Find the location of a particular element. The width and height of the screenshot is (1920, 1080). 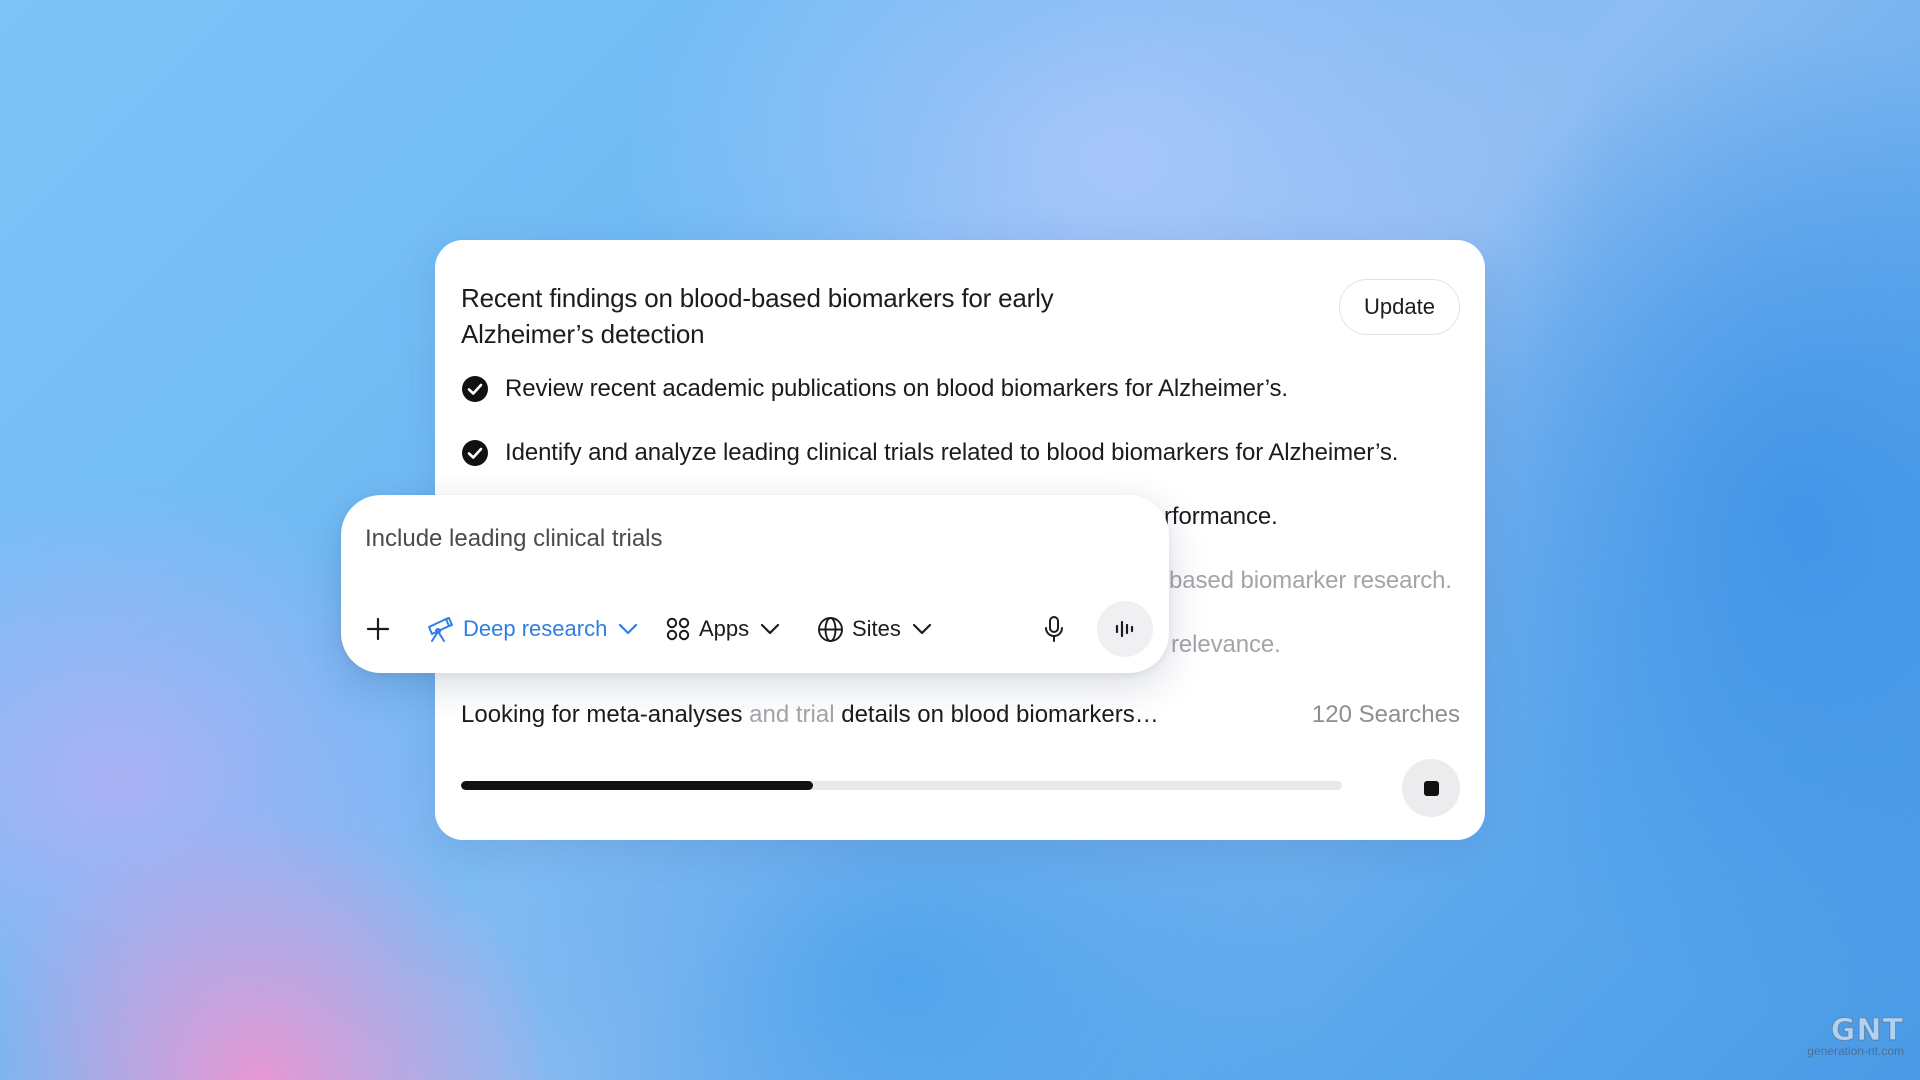

add-button is located at coordinates (378, 629).